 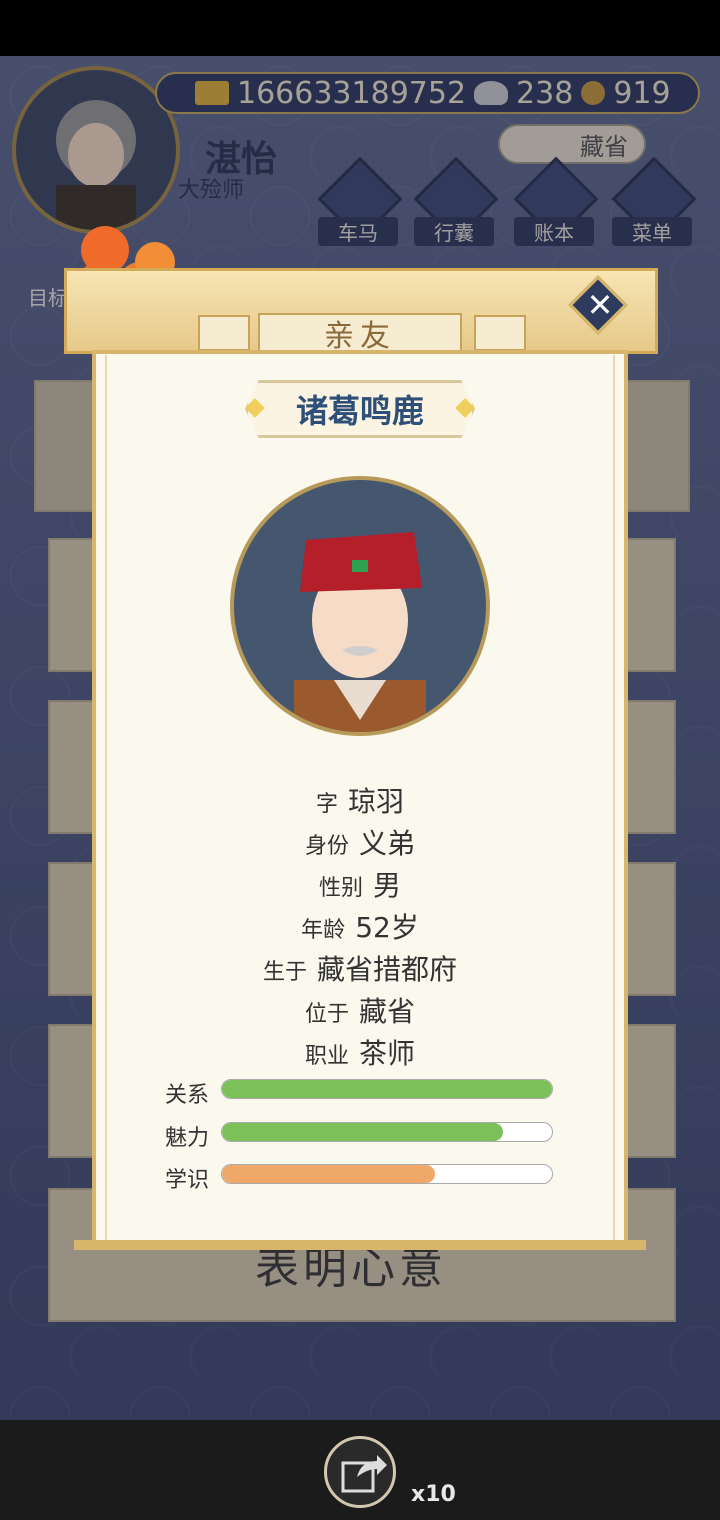 I want to click on friend-portrait, so click(x=360, y=606).